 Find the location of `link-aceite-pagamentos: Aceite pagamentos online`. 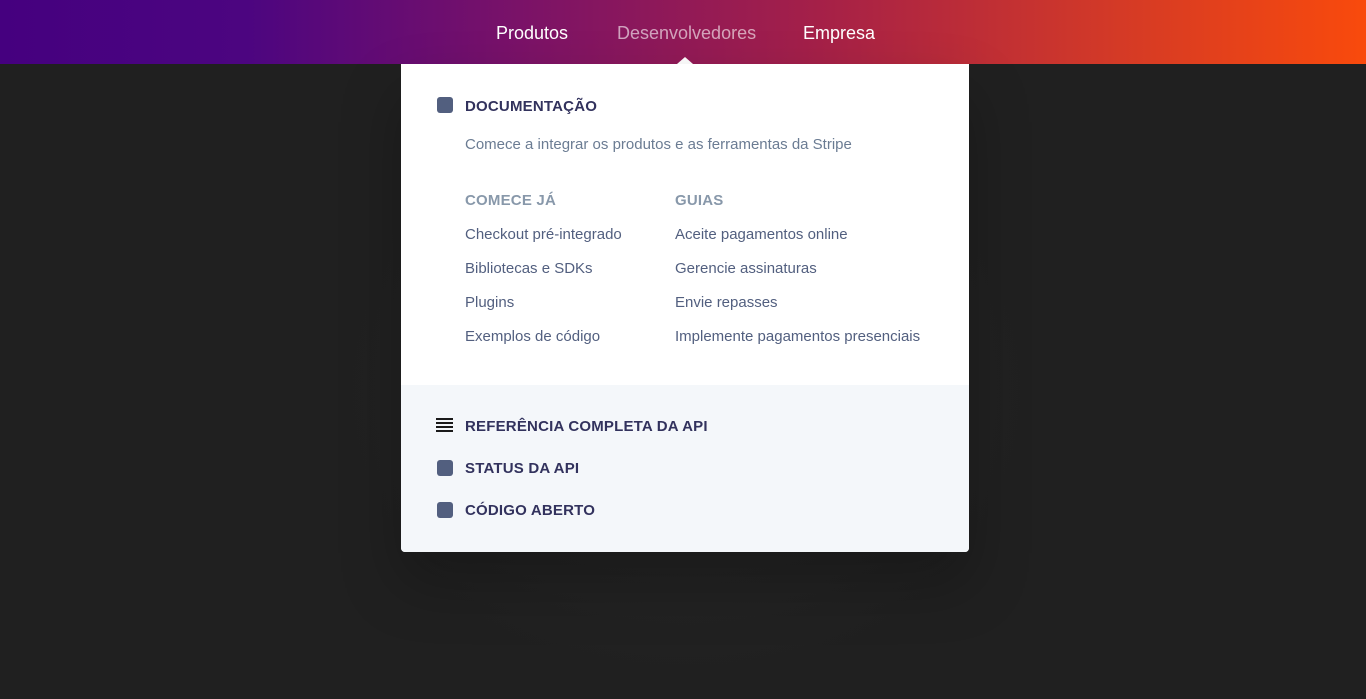

link-aceite-pagamentos: Aceite pagamentos online is located at coordinates (761, 234).